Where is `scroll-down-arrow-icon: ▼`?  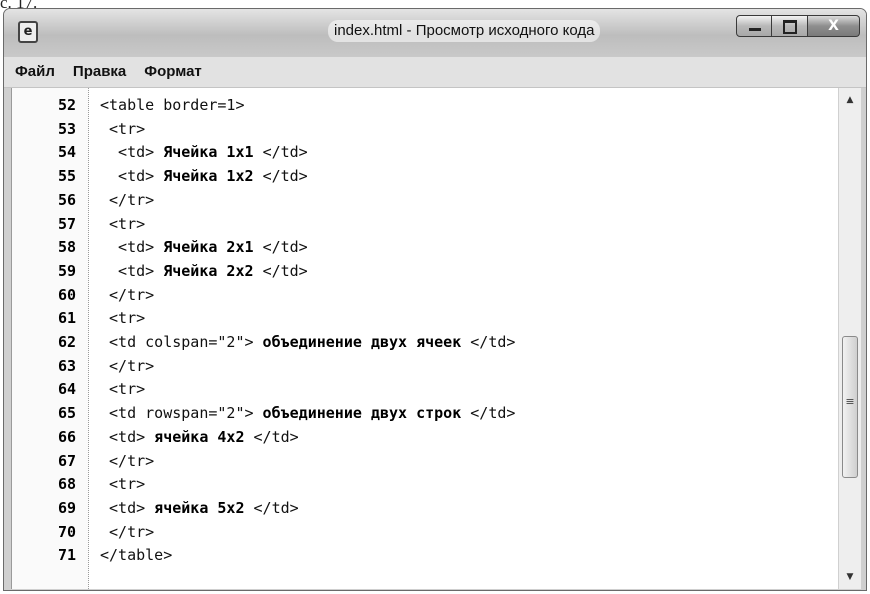
scroll-down-arrow-icon: ▼ is located at coordinates (850, 577).